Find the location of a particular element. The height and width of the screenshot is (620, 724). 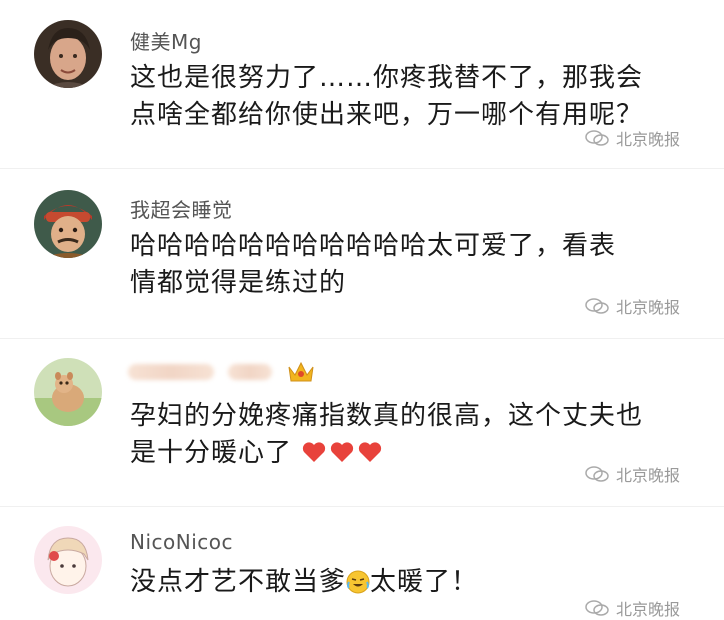

comment-text: 这也是很努力了……你疼我替不了，那我会 点啥全都给你使出来吧，万一哪个有用呢？ is located at coordinates (420, 97).